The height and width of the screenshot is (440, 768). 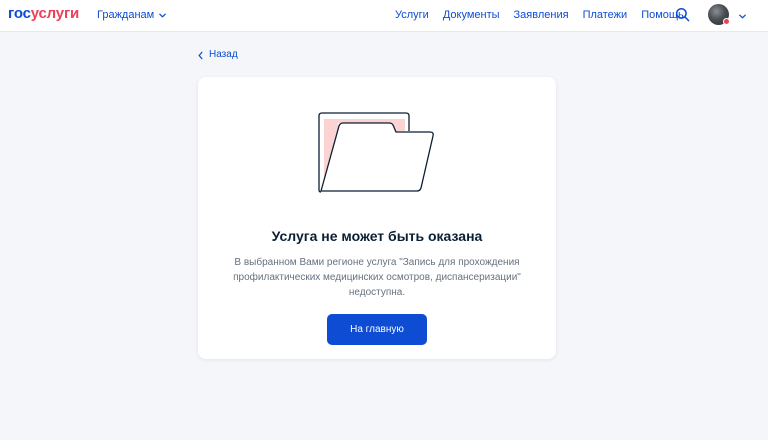 I want to click on chevron-left-icon, so click(x=200, y=55).